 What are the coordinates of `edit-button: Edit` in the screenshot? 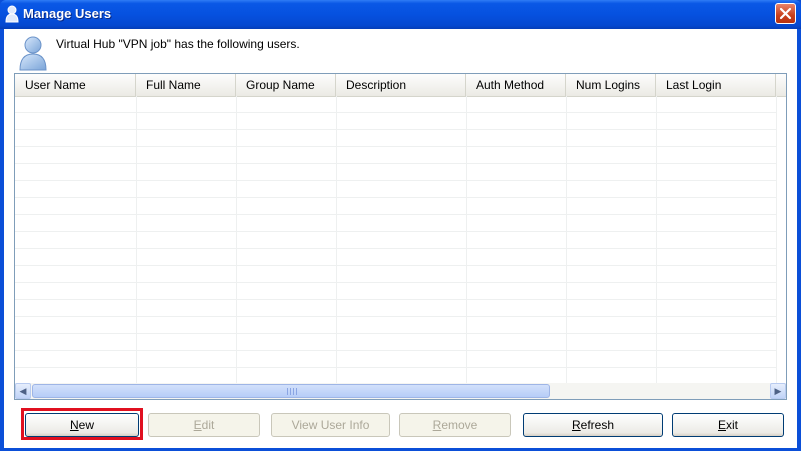 It's located at (204, 425).